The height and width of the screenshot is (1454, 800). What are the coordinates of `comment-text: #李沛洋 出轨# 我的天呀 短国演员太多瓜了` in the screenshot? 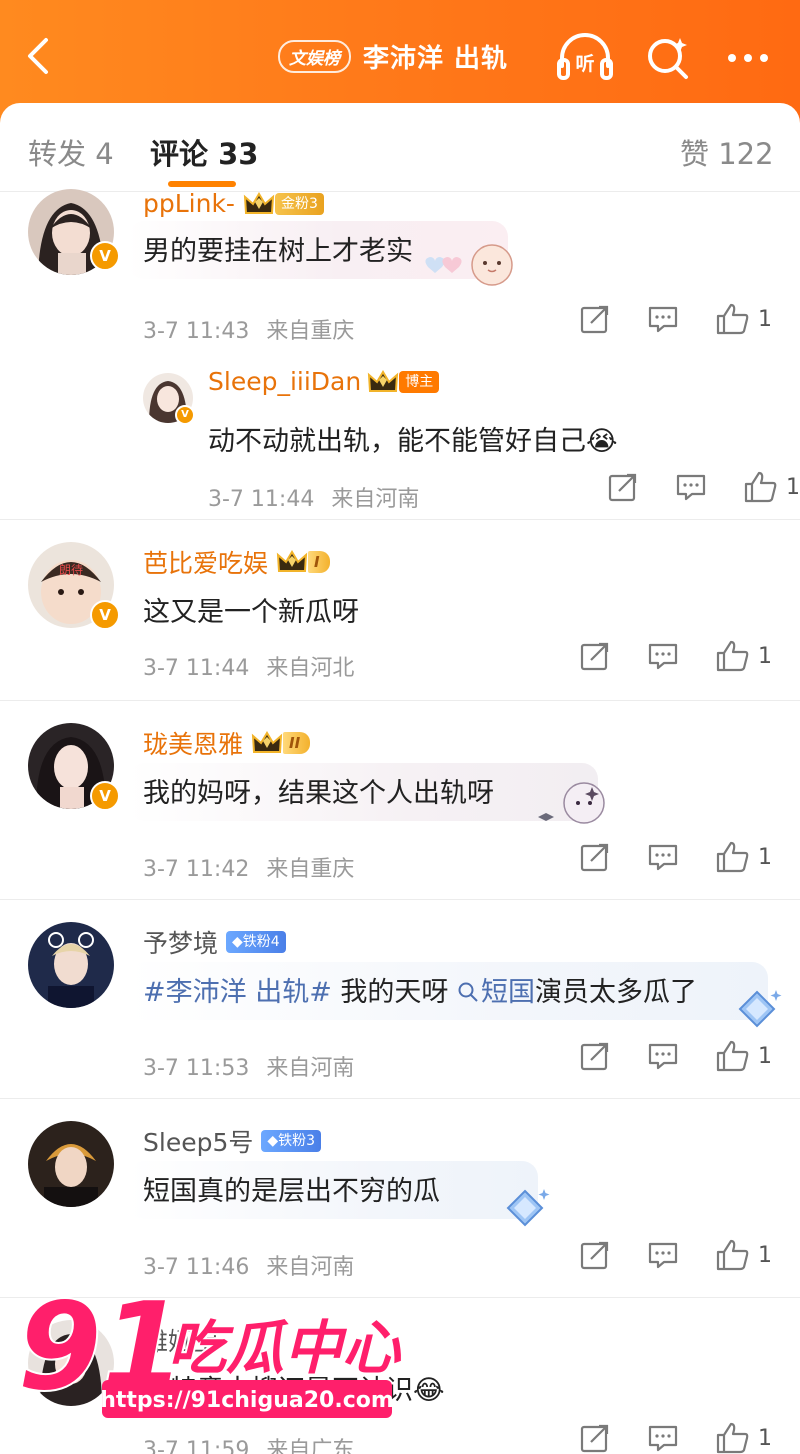 It's located at (420, 992).